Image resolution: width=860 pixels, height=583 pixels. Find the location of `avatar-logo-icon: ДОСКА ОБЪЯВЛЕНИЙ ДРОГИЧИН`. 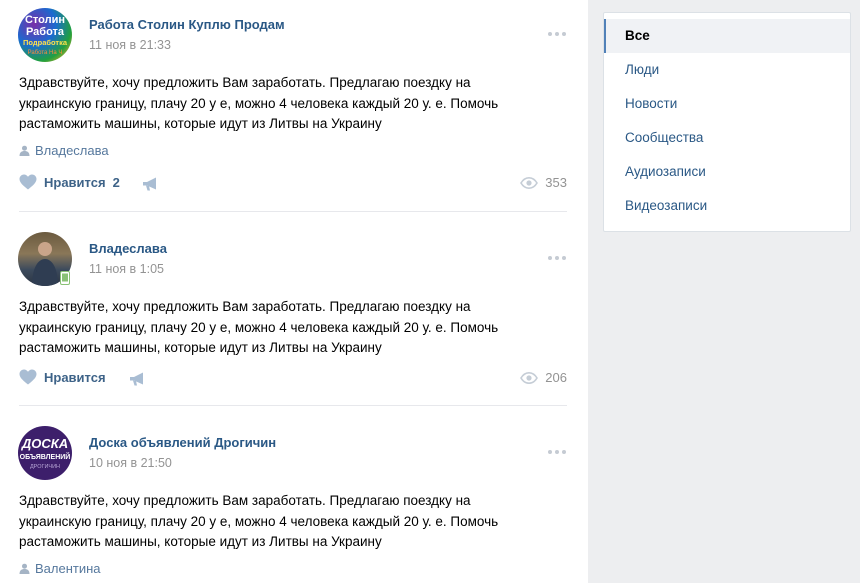

avatar-logo-icon: ДОСКА ОБЪЯВЛЕНИЙ ДРОГИЧИН is located at coordinates (45, 453).